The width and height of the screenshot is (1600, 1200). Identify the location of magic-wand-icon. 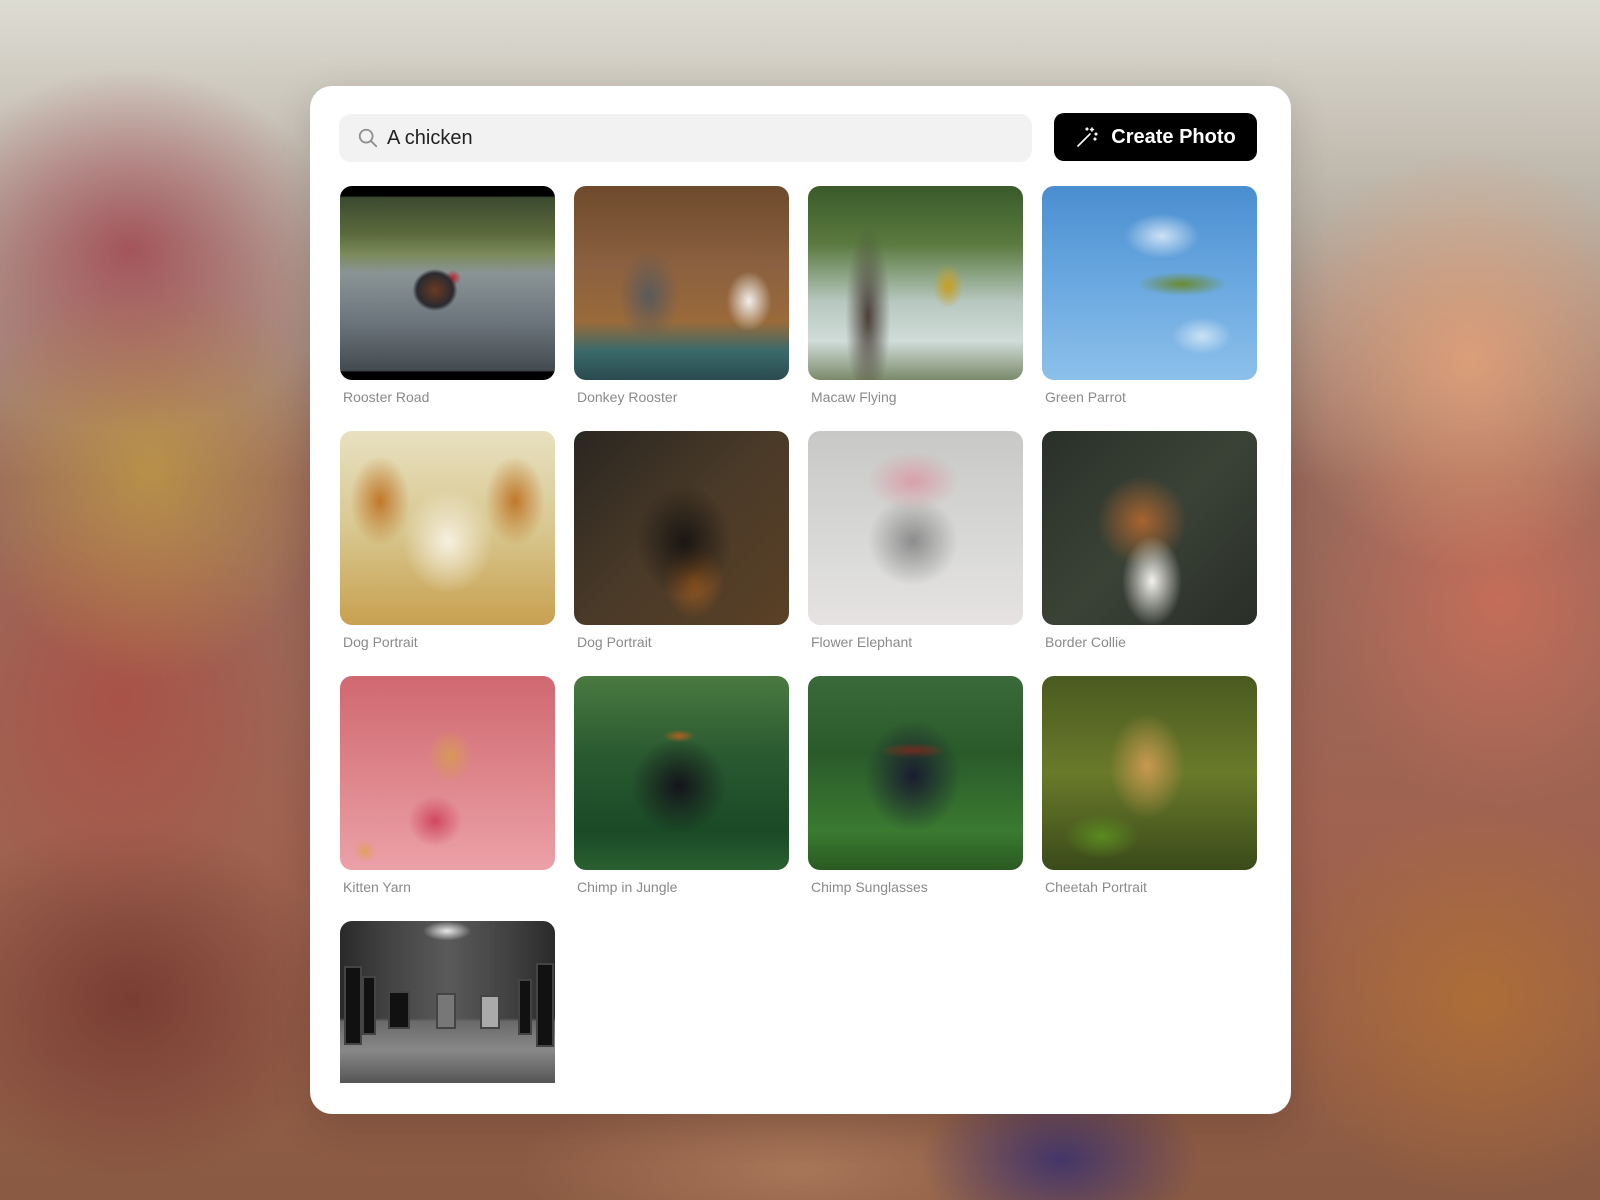
(1088, 137).